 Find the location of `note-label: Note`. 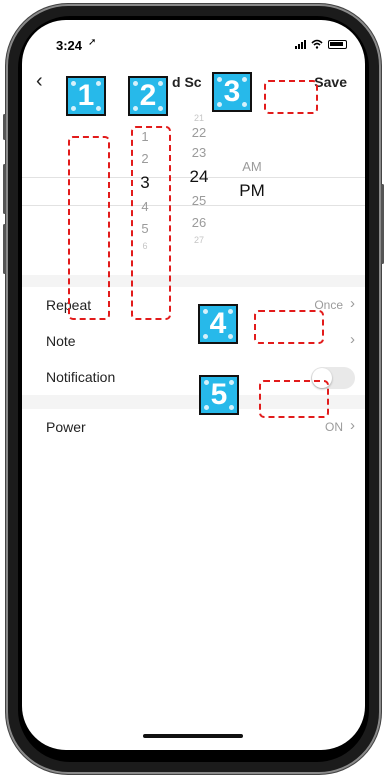

note-label: Note is located at coordinates (61, 341).